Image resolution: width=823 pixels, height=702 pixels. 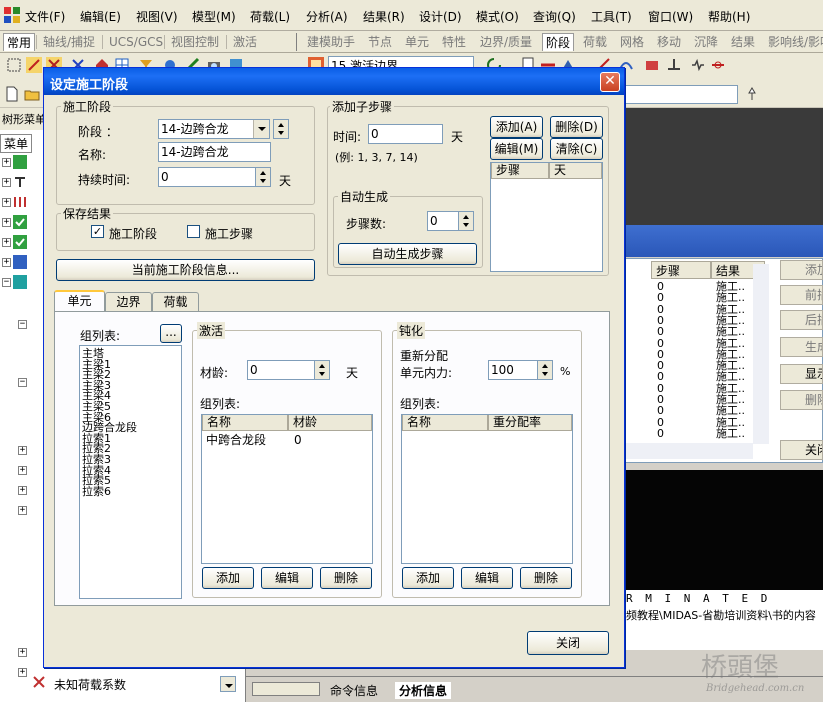 I want to click on substep-clear-button: 清除(C), so click(x=576, y=149).